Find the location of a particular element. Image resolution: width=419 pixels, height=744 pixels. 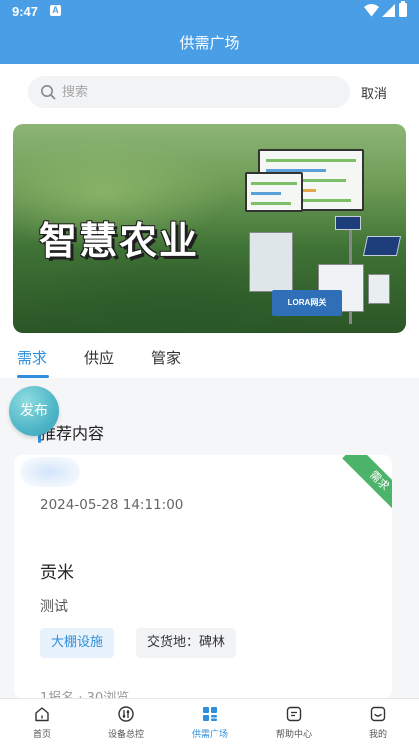

nav-home: 首页 is located at coordinates (42, 721).